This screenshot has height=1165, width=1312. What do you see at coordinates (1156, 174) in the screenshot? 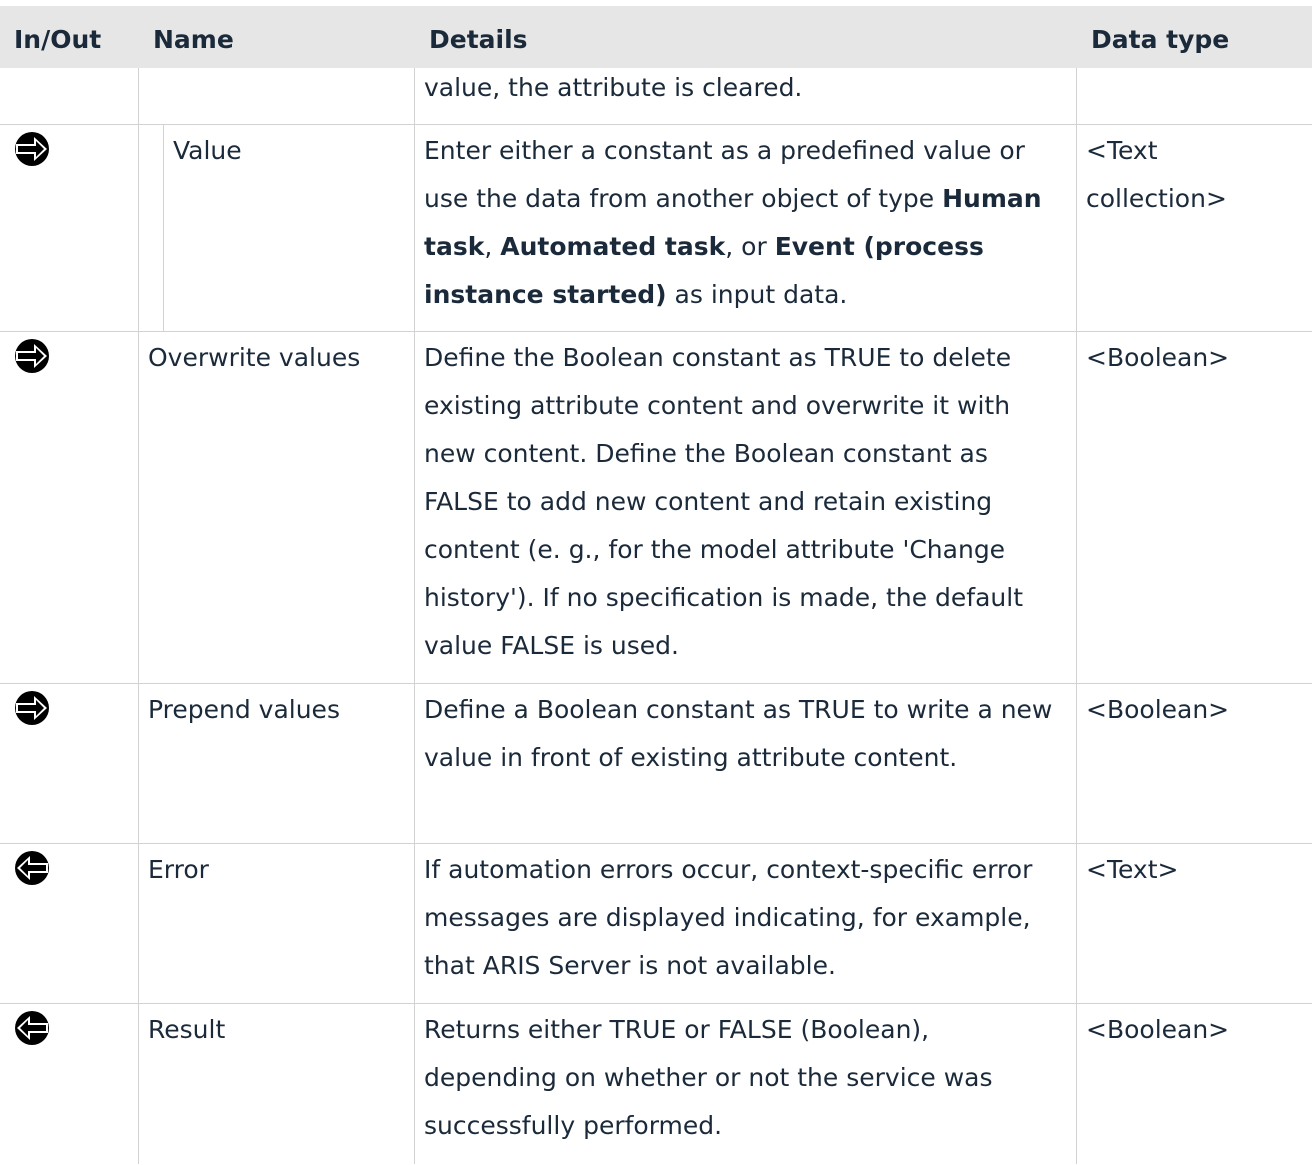
I see `data-type-cell: <Text collection>` at bounding box center [1156, 174].